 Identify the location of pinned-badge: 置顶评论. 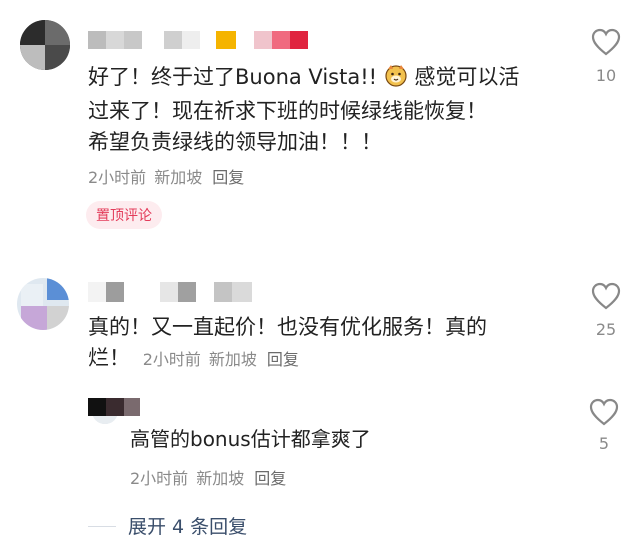
(124, 215).